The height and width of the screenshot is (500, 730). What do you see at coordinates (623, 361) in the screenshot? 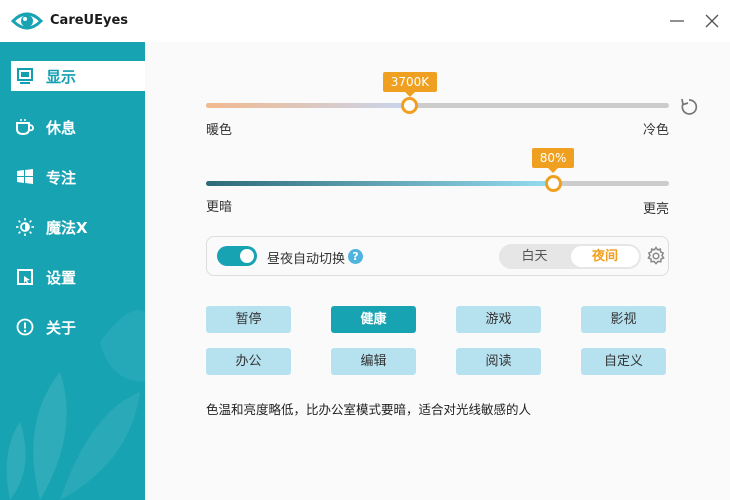
I see `mode-custom-button: 自定义` at bounding box center [623, 361].